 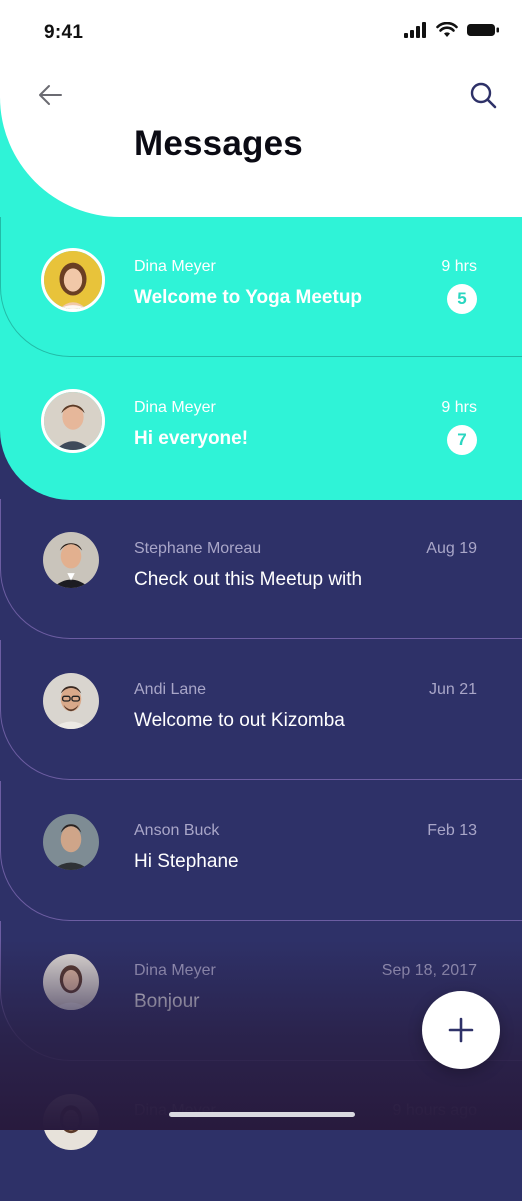 I want to click on plus-icon, so click(x=461, y=1030).